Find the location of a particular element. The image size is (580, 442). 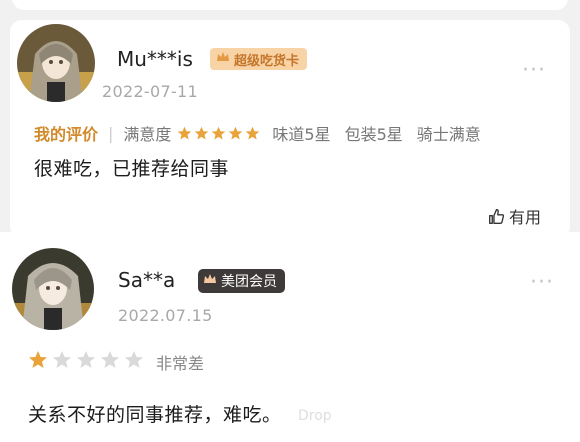

vip-badge: 超级吃货卡 is located at coordinates (259, 59).